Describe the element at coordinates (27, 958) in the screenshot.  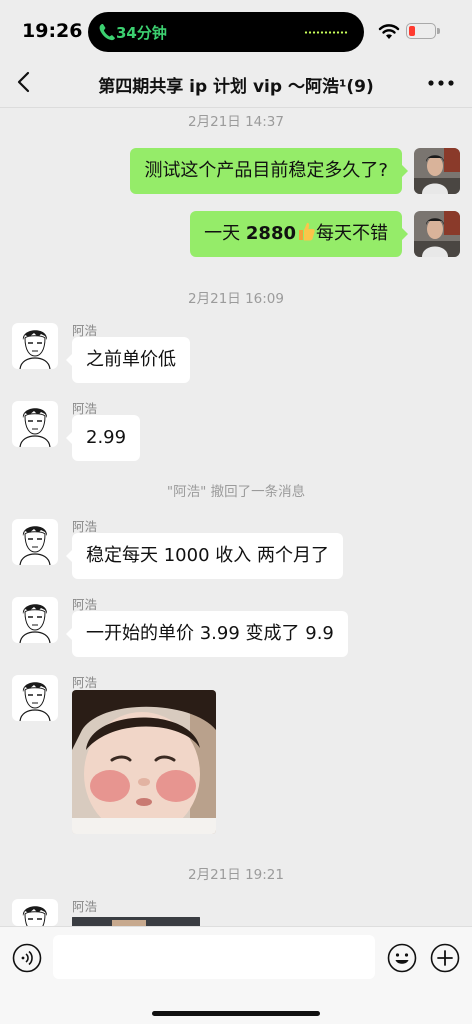
I see `voice-input-icon` at that location.